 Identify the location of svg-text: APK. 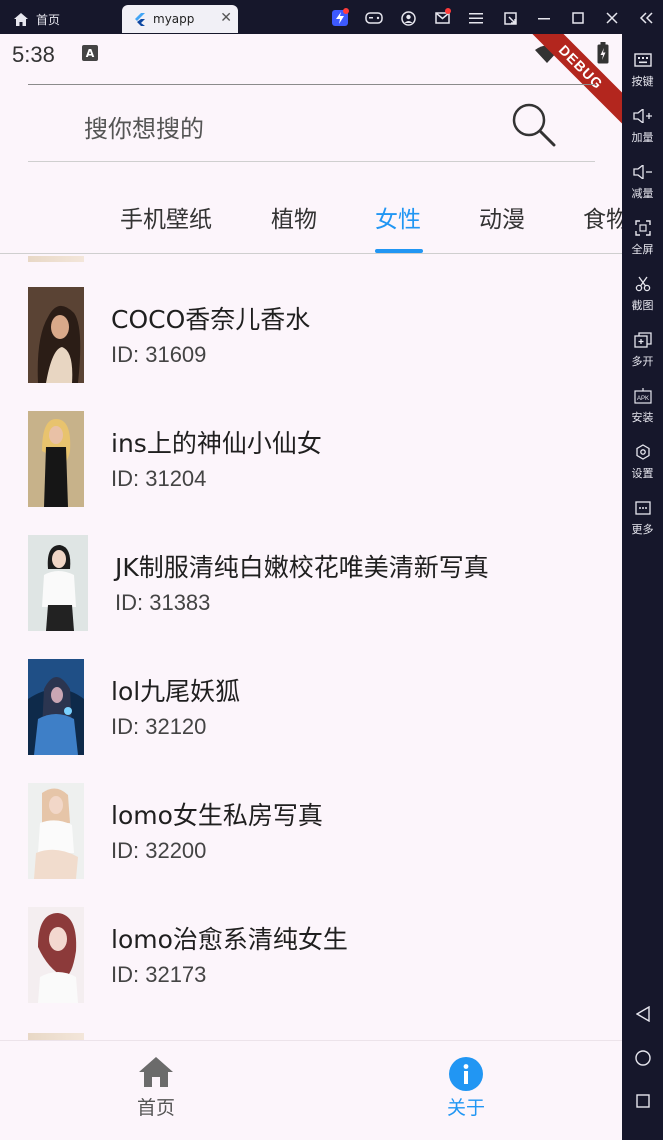
(642, 399).